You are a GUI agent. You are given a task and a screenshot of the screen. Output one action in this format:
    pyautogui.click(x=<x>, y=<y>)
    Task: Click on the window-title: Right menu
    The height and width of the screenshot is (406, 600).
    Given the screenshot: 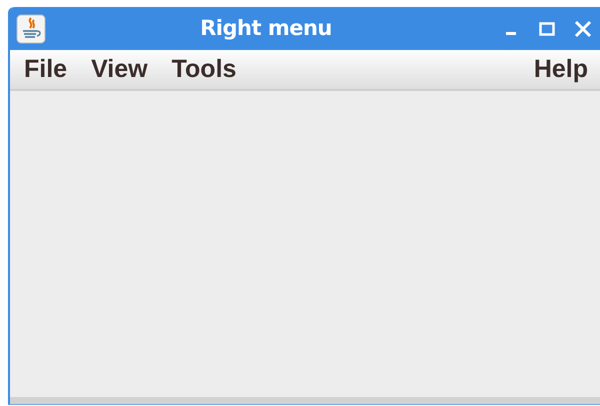 What is the action you would take?
    pyautogui.click(x=266, y=28)
    